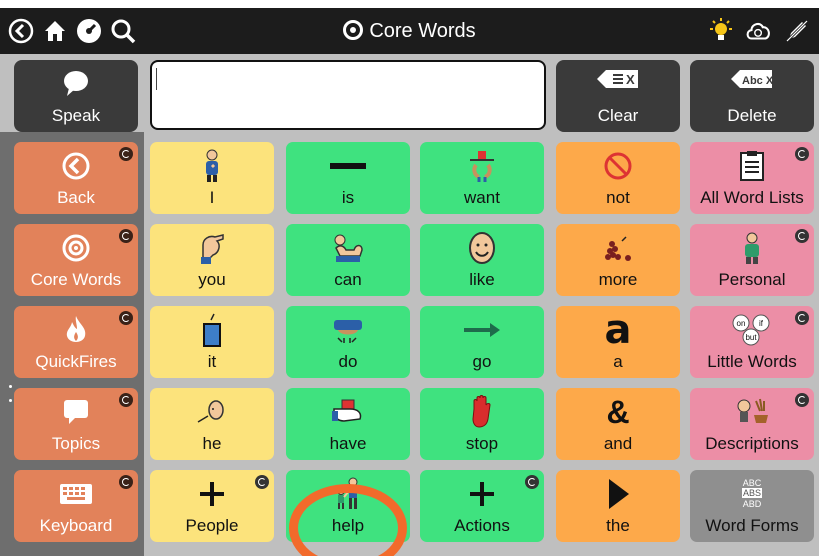  Describe the element at coordinates (618, 197) in the screenshot. I see `word-label: not` at that location.